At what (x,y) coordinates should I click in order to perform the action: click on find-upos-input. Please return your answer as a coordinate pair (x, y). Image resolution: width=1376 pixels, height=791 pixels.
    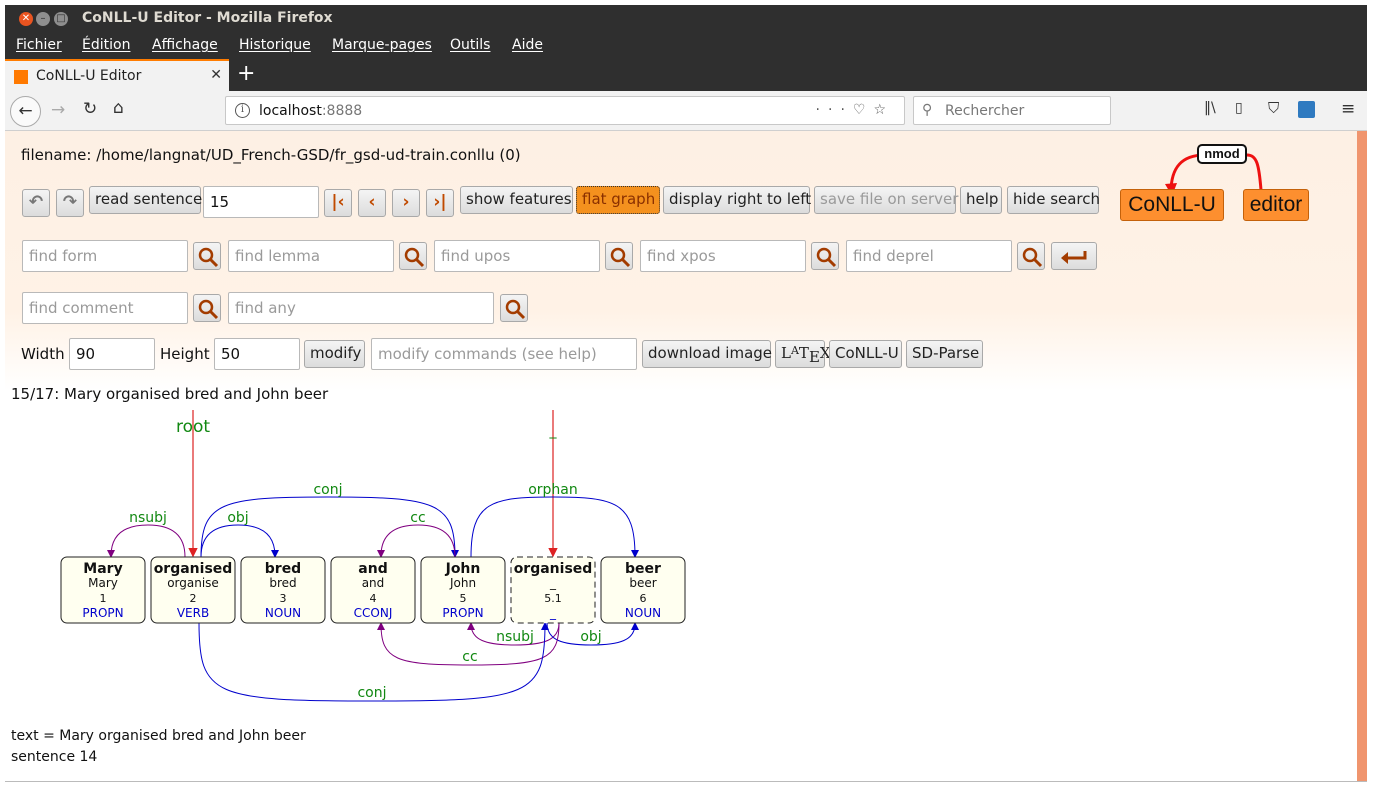
    Looking at the image, I should click on (517, 256).